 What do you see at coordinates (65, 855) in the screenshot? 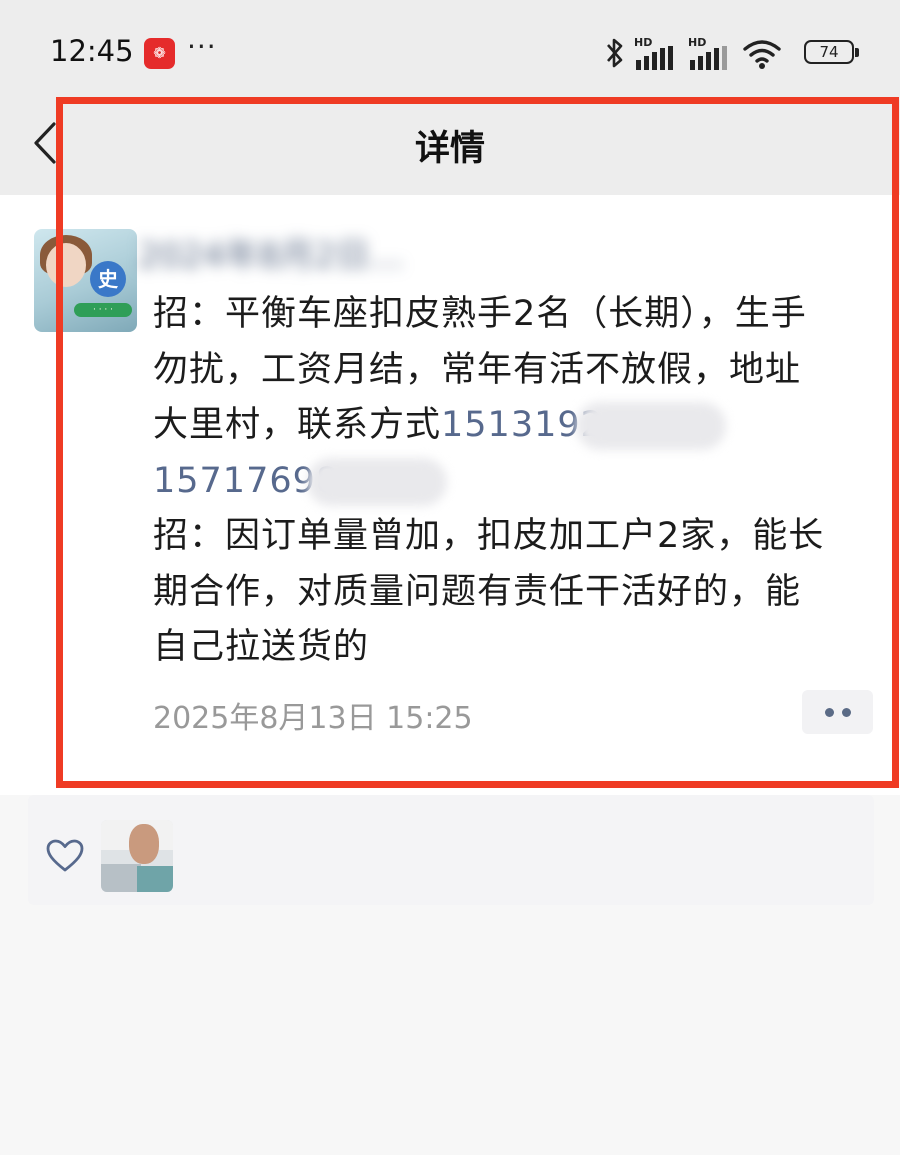
I see `heart-outline-icon` at bounding box center [65, 855].